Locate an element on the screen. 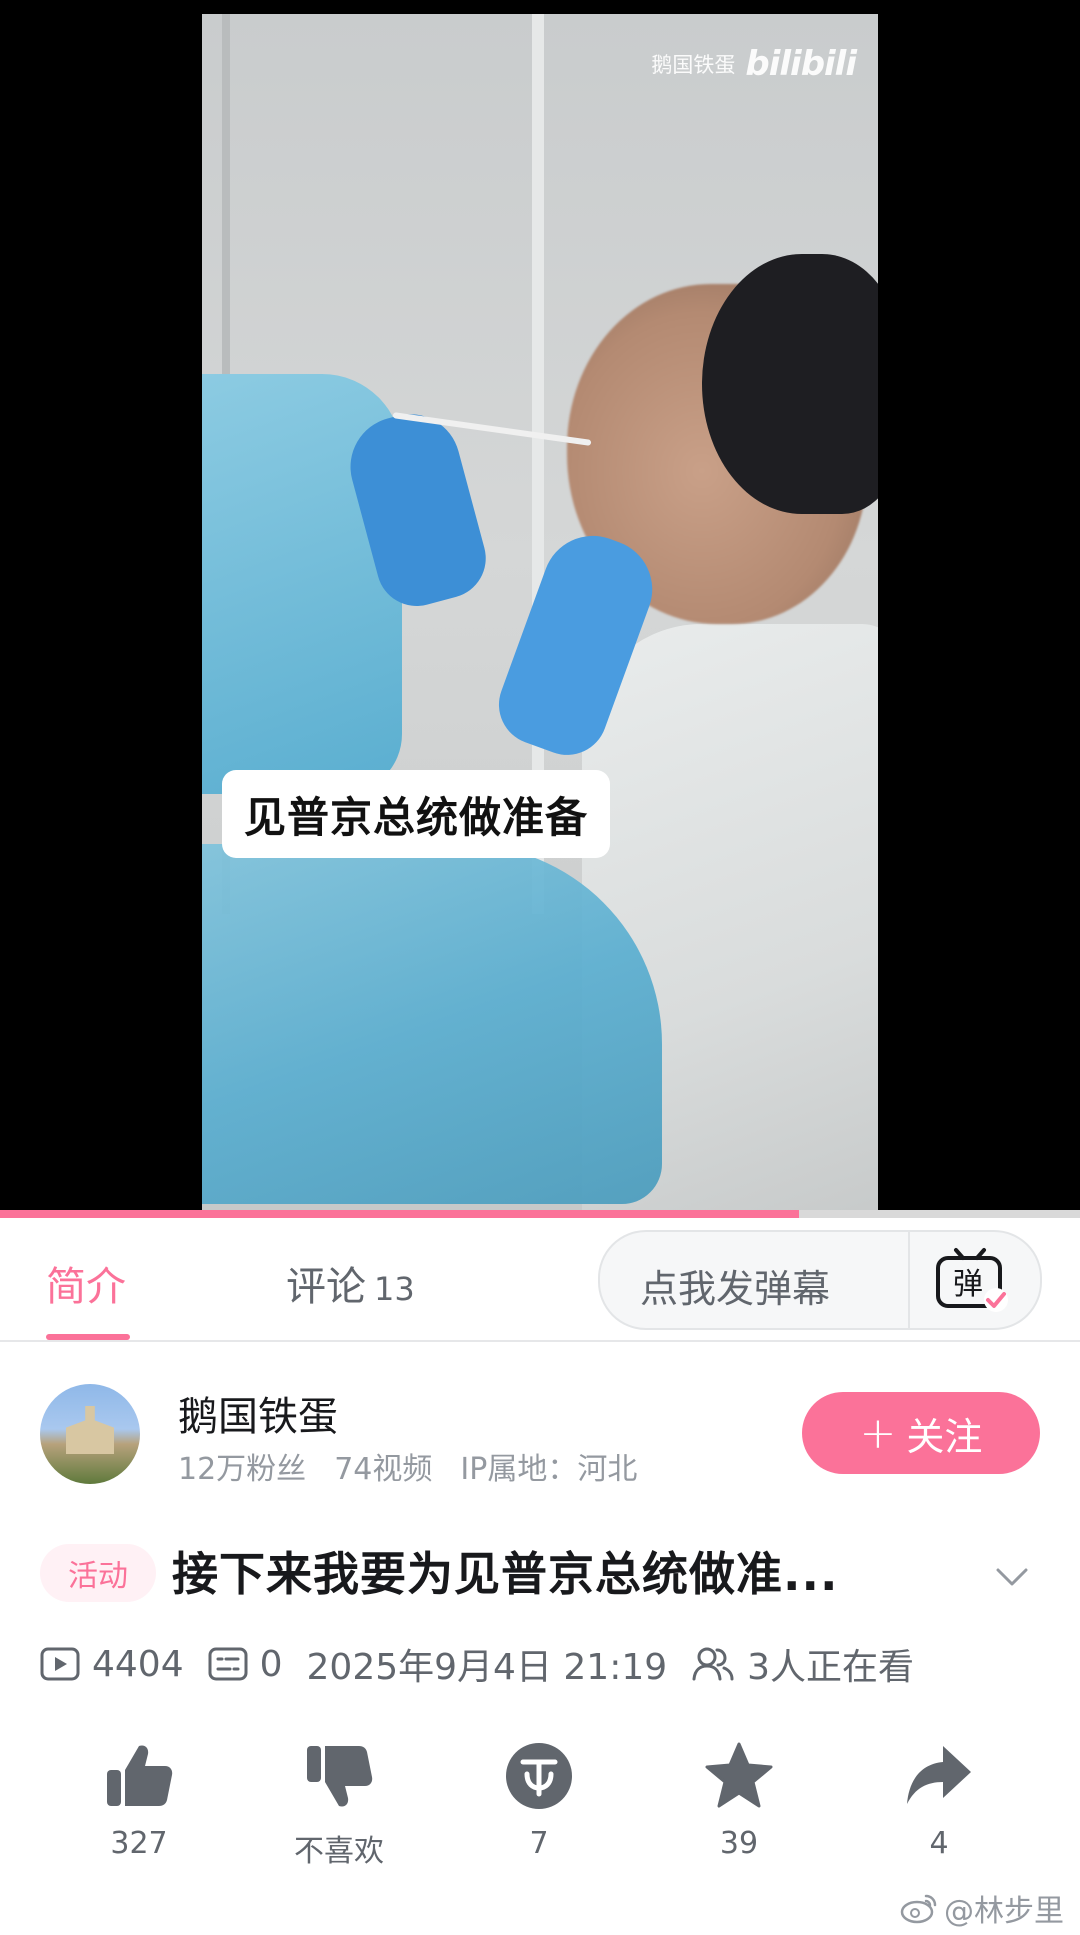 This screenshot has width=1080, height=1935. danmaku-count: 0 is located at coordinates (245, 1664).